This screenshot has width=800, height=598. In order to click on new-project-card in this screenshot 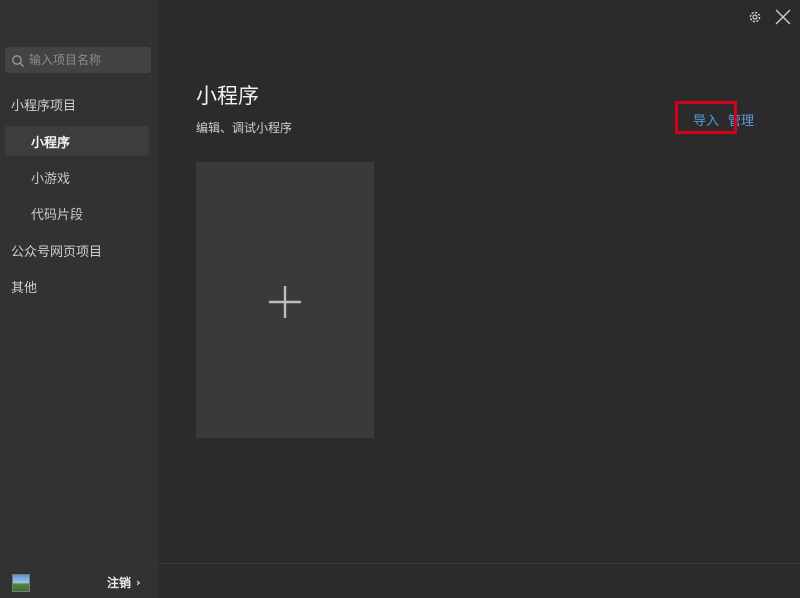, I will do `click(285, 300)`.